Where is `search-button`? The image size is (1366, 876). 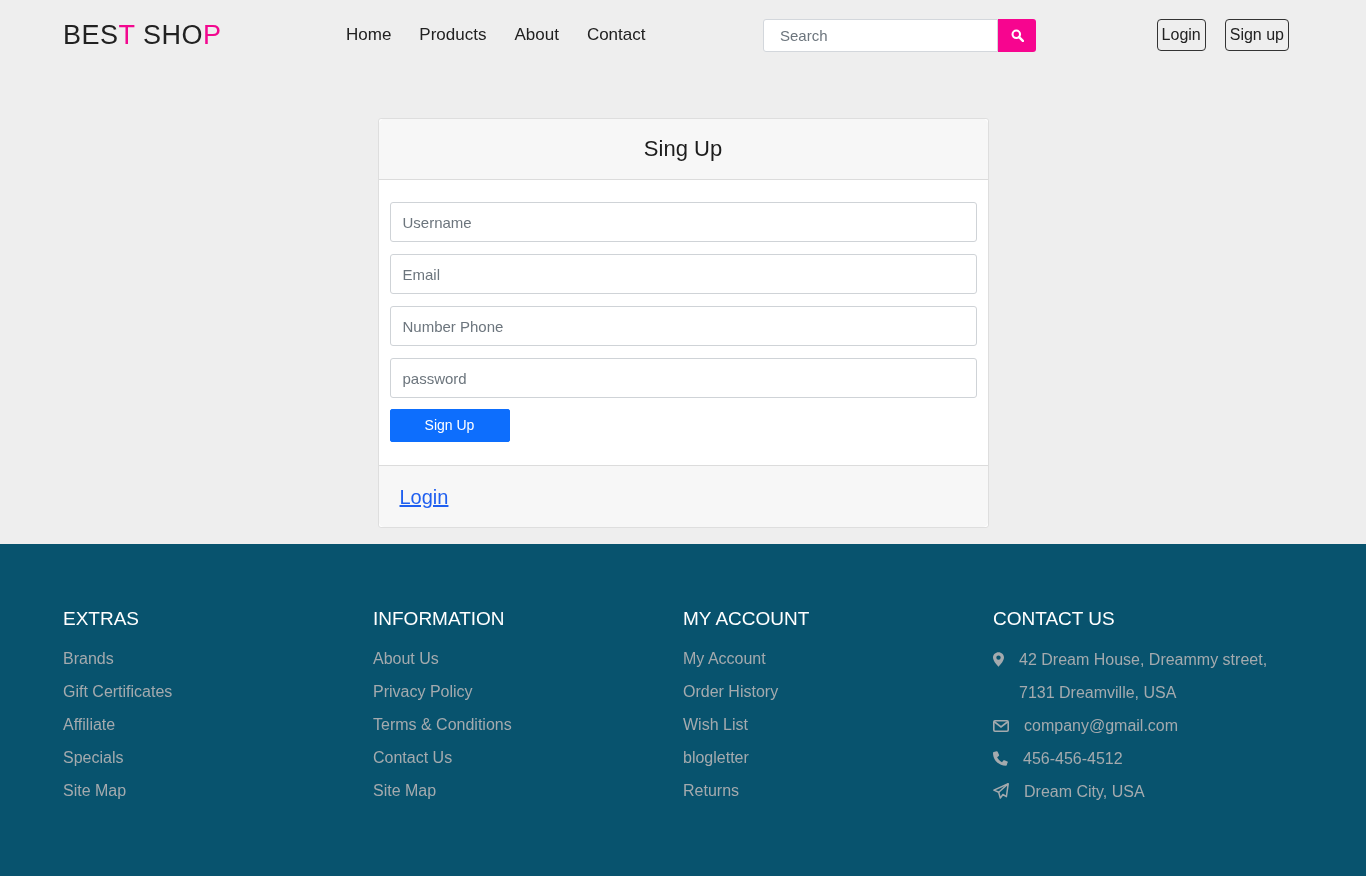
search-button is located at coordinates (1017, 35).